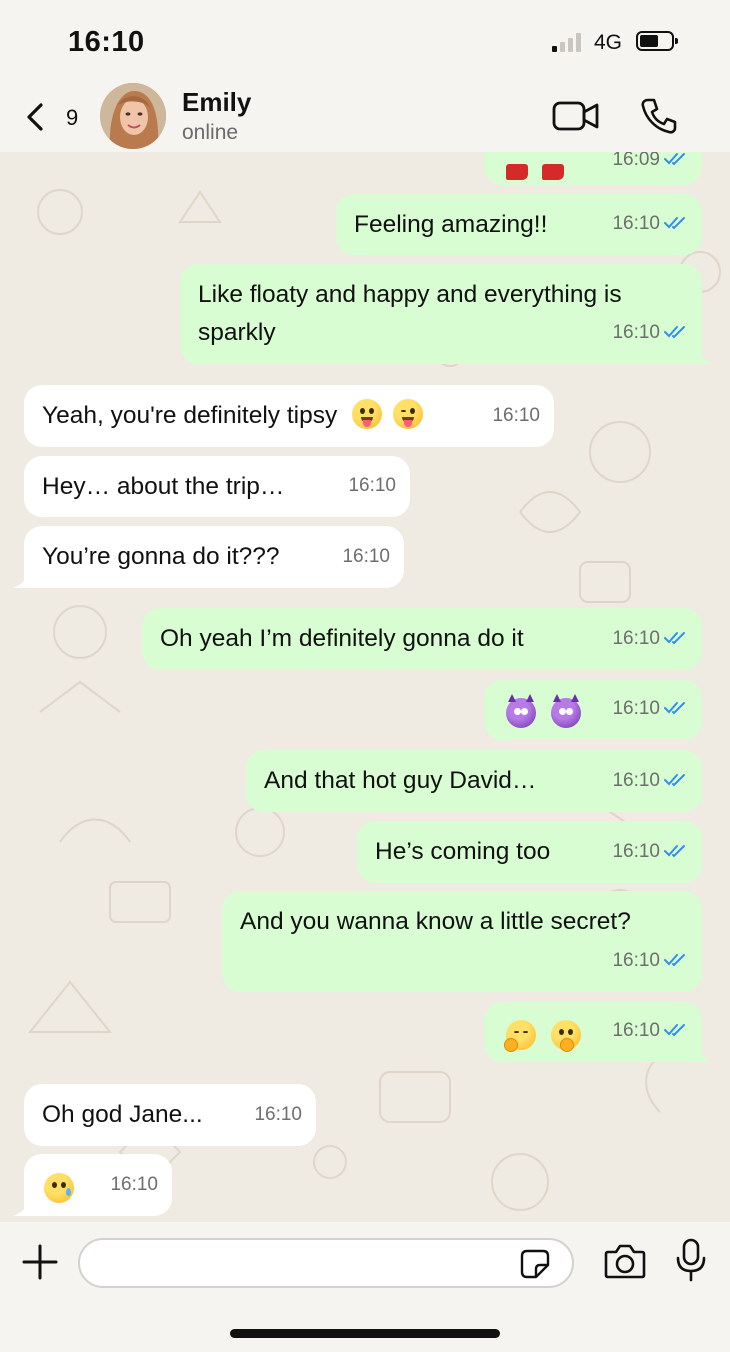 The height and width of the screenshot is (1352, 730). What do you see at coordinates (365, 116) in the screenshot?
I see `chat-header: 9 Emily online` at bounding box center [365, 116].